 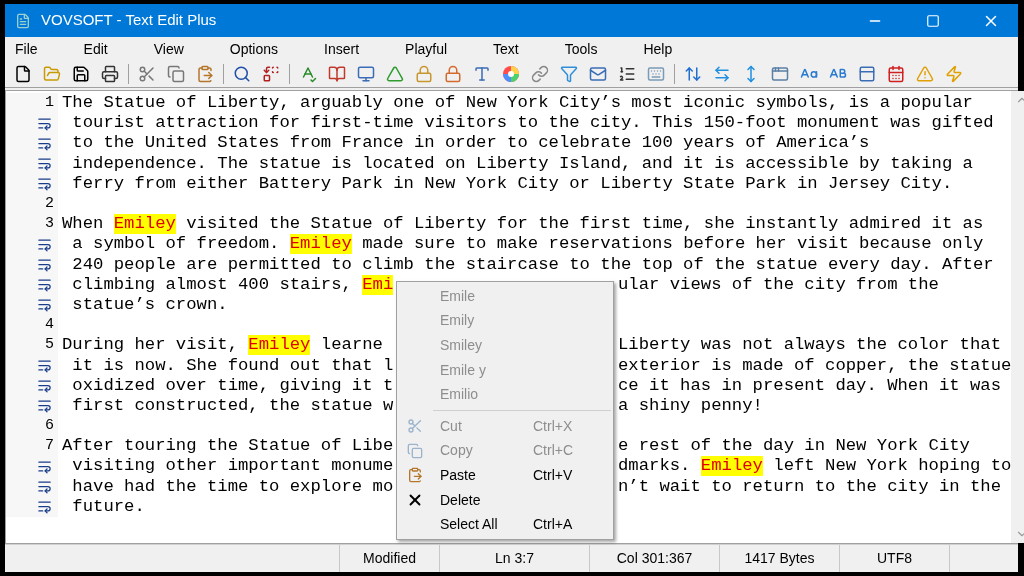 What do you see at coordinates (522, 163) in the screenshot?
I see `text-line: independence. The statue is located on Liberty Island, and it is accessible by taking a` at bounding box center [522, 163].